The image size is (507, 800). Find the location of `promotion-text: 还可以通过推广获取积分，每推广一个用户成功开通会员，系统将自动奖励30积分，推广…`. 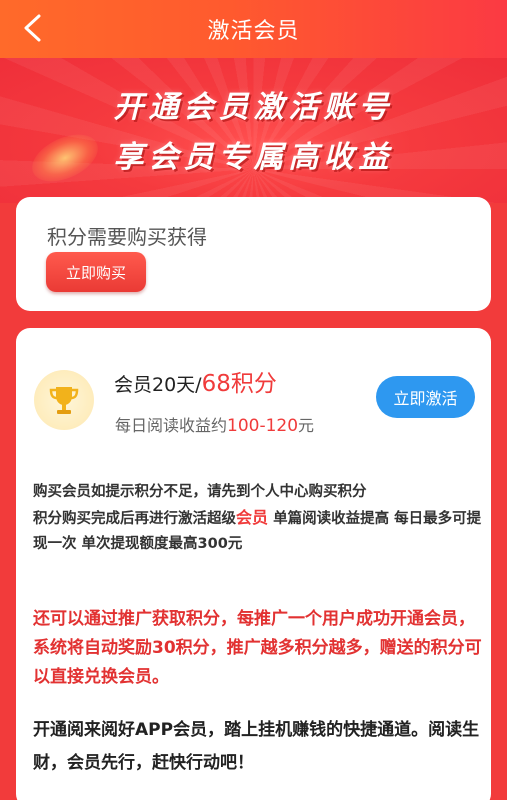

promotion-text: 还可以通过推广获取积分，每推广一个用户成功开通会员，系统将自动奖励30积分，推广… is located at coordinates (257, 648).